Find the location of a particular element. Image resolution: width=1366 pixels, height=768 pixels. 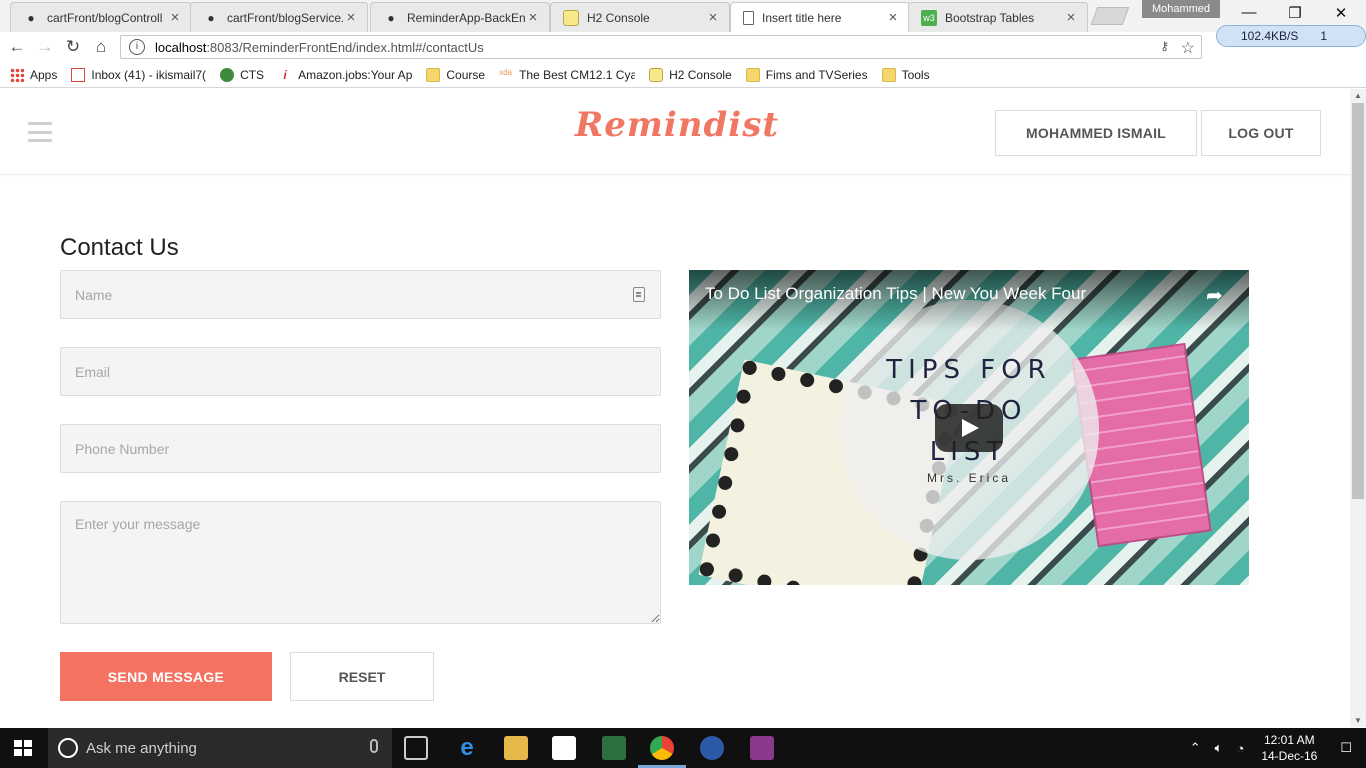

hamburger-menu-icon is located at coordinates (40, 132).